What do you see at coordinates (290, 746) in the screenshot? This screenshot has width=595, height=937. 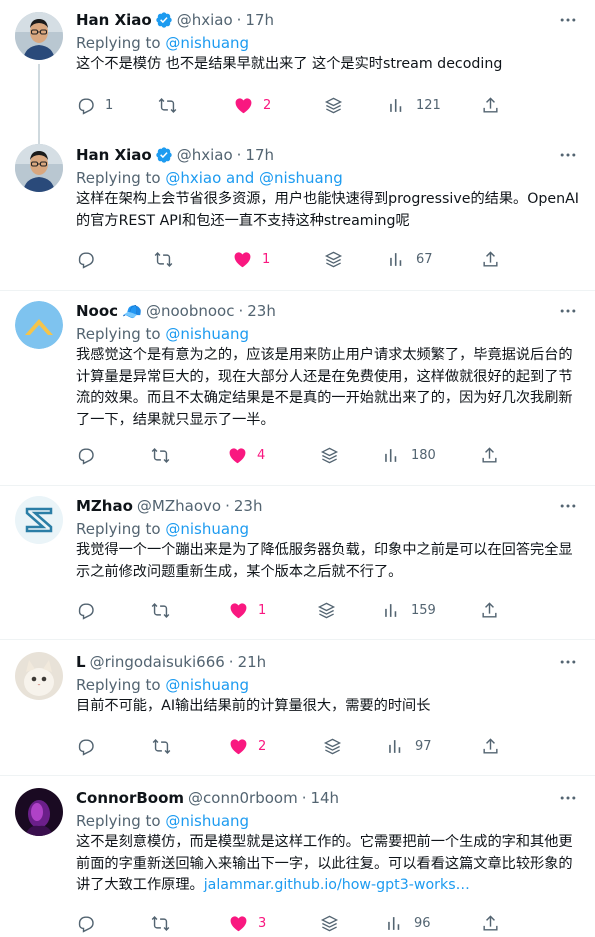 I see `action-bar: 2 97` at bounding box center [290, 746].